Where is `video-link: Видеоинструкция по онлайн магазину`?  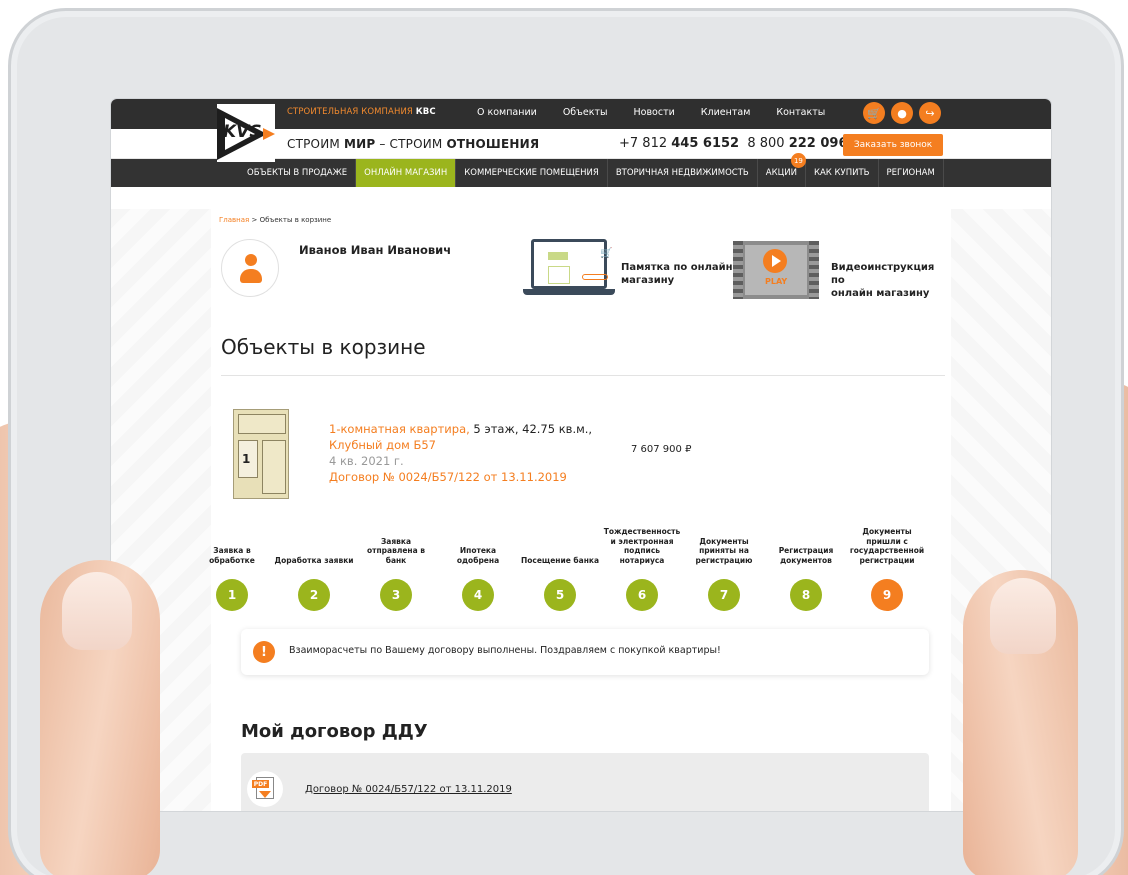
video-link: Видеоинструкция по онлайн магазину is located at coordinates (891, 280).